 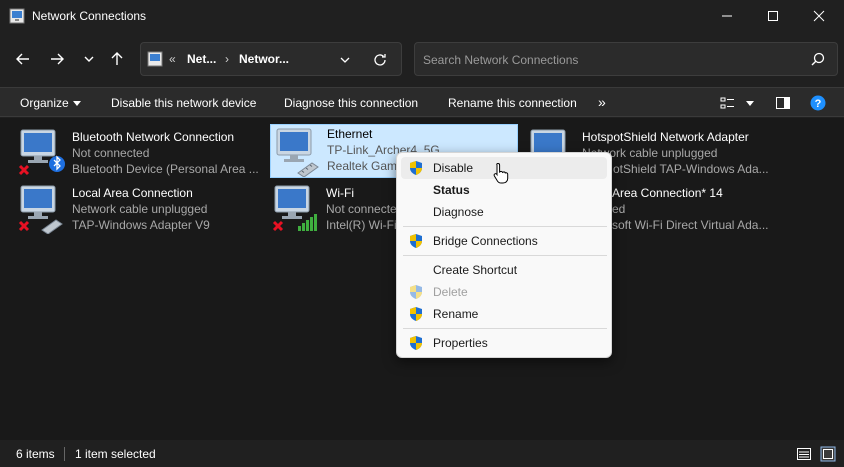 I want to click on menu-item-label: Properties, so click(x=460, y=343).